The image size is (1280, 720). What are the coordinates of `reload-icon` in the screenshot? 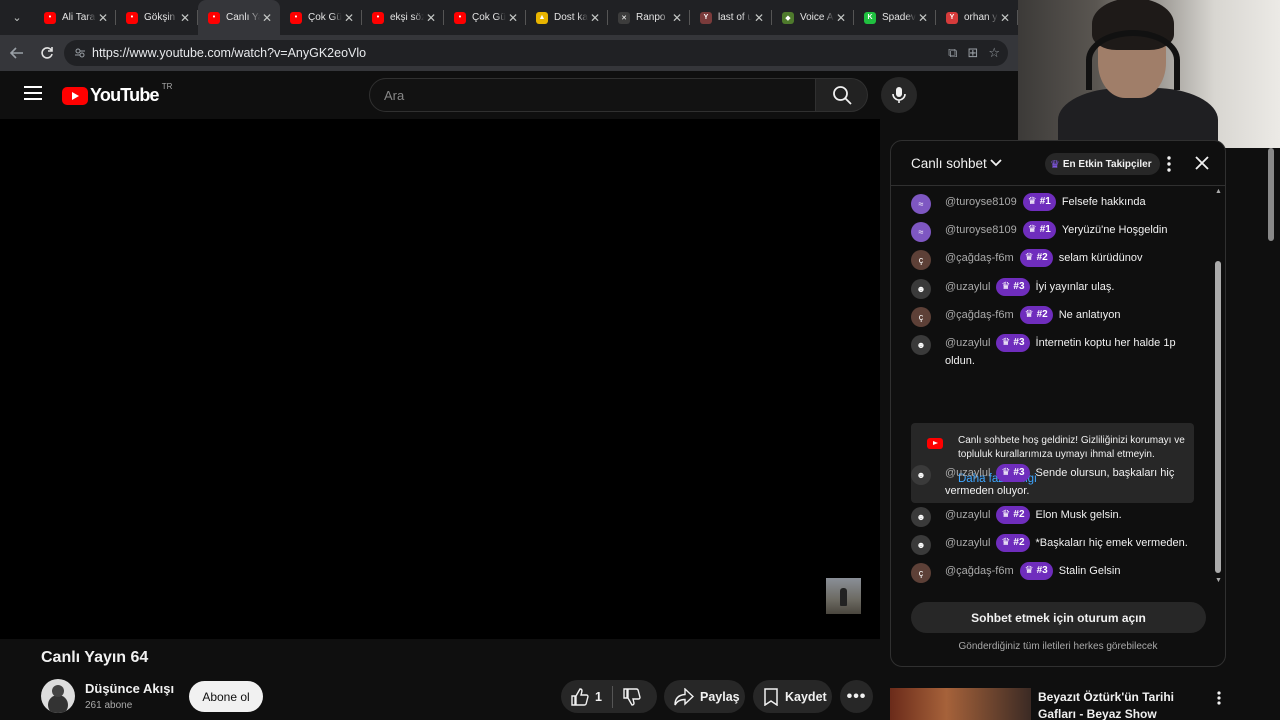 It's located at (47, 53).